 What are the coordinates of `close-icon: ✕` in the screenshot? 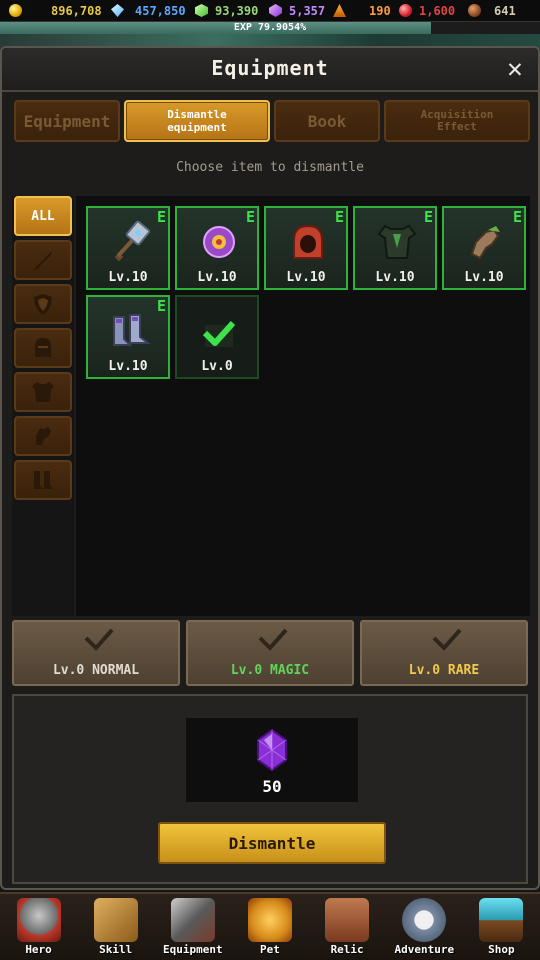 It's located at (515, 69).